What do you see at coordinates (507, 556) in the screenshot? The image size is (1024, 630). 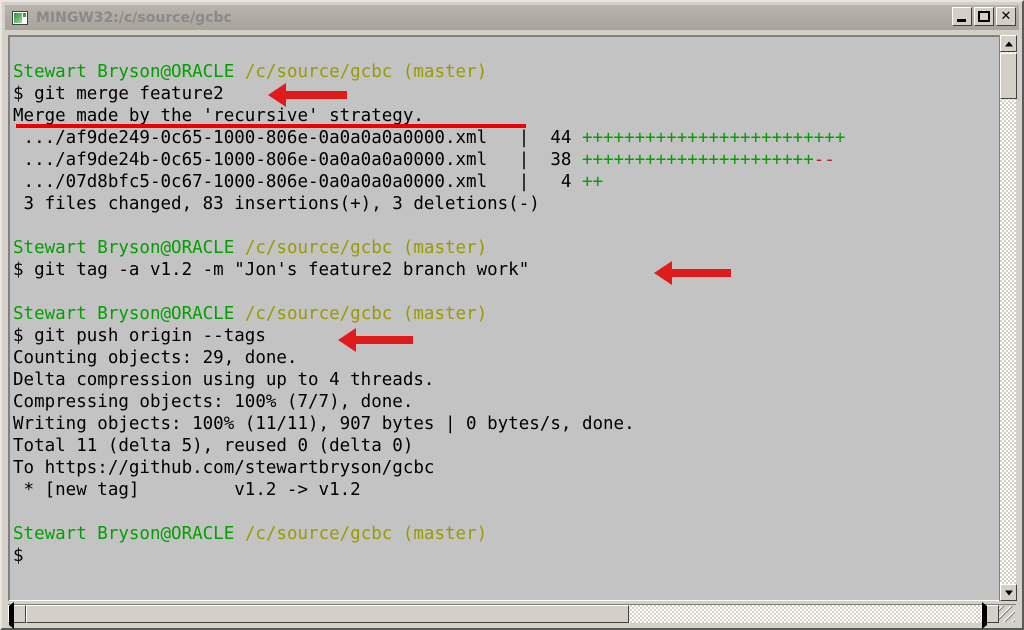 I see `terminal-line: $` at bounding box center [507, 556].